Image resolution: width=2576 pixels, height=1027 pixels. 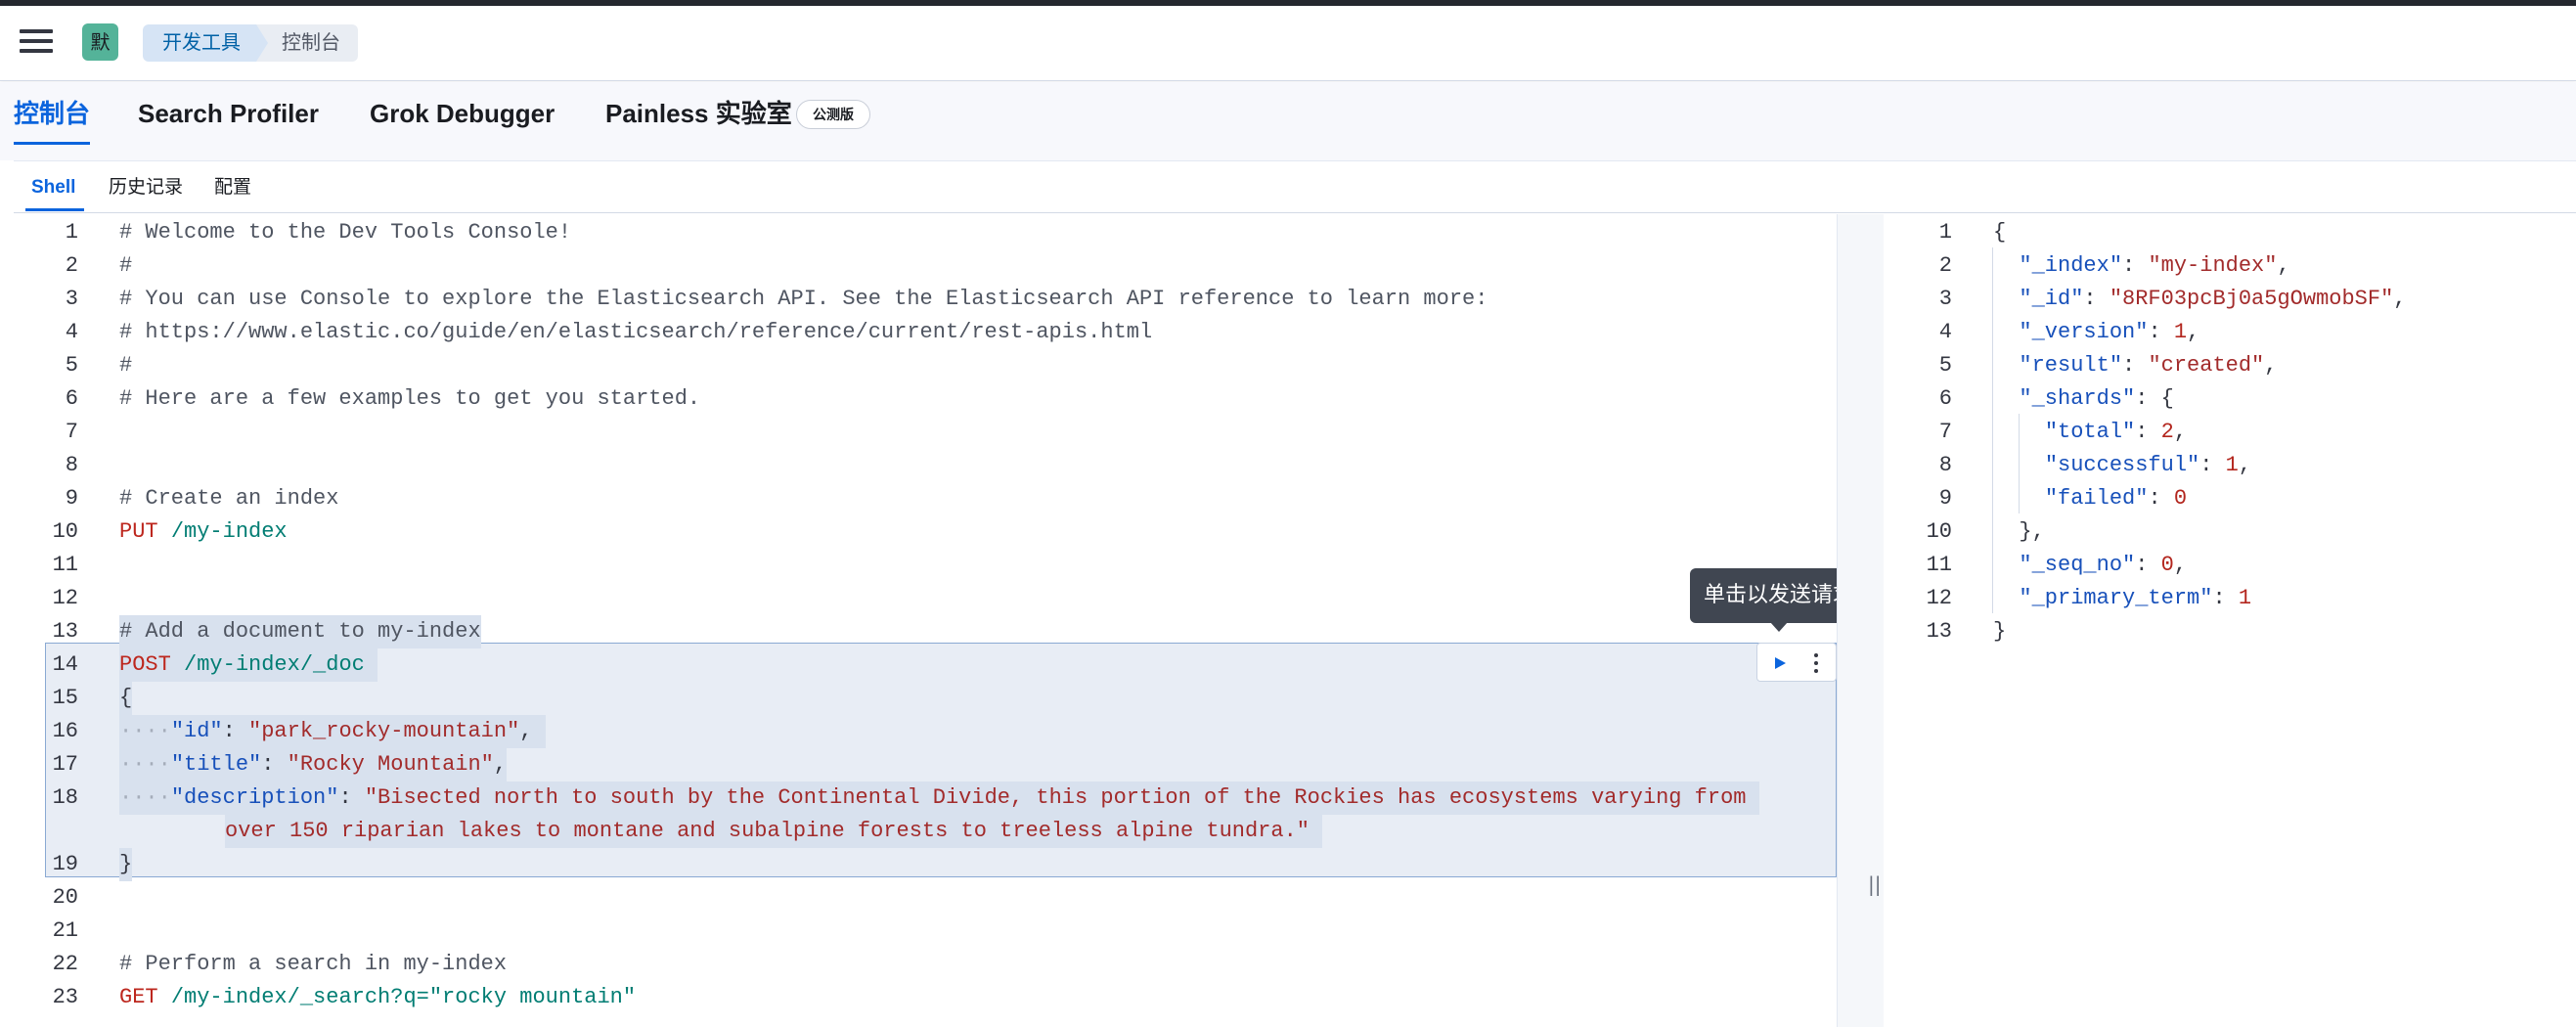 What do you see at coordinates (2089, 598) in the screenshot?
I see `output-line: 12 "_primary_term": 1` at bounding box center [2089, 598].